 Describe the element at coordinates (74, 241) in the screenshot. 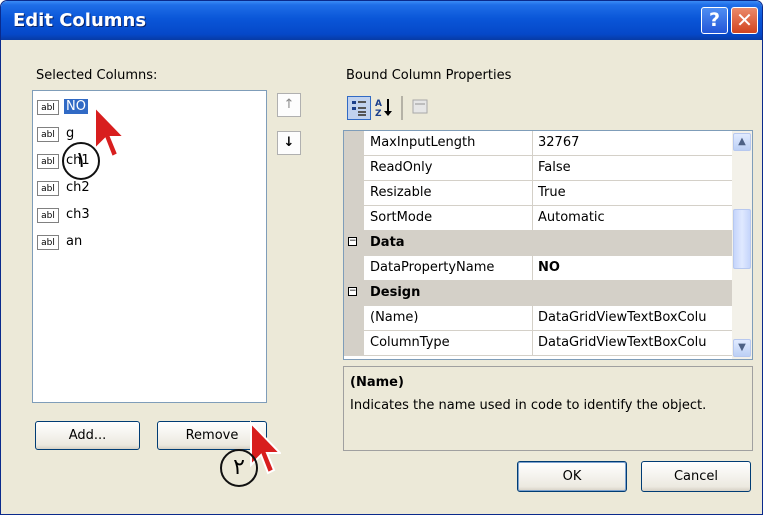

I see `column-name: an` at that location.